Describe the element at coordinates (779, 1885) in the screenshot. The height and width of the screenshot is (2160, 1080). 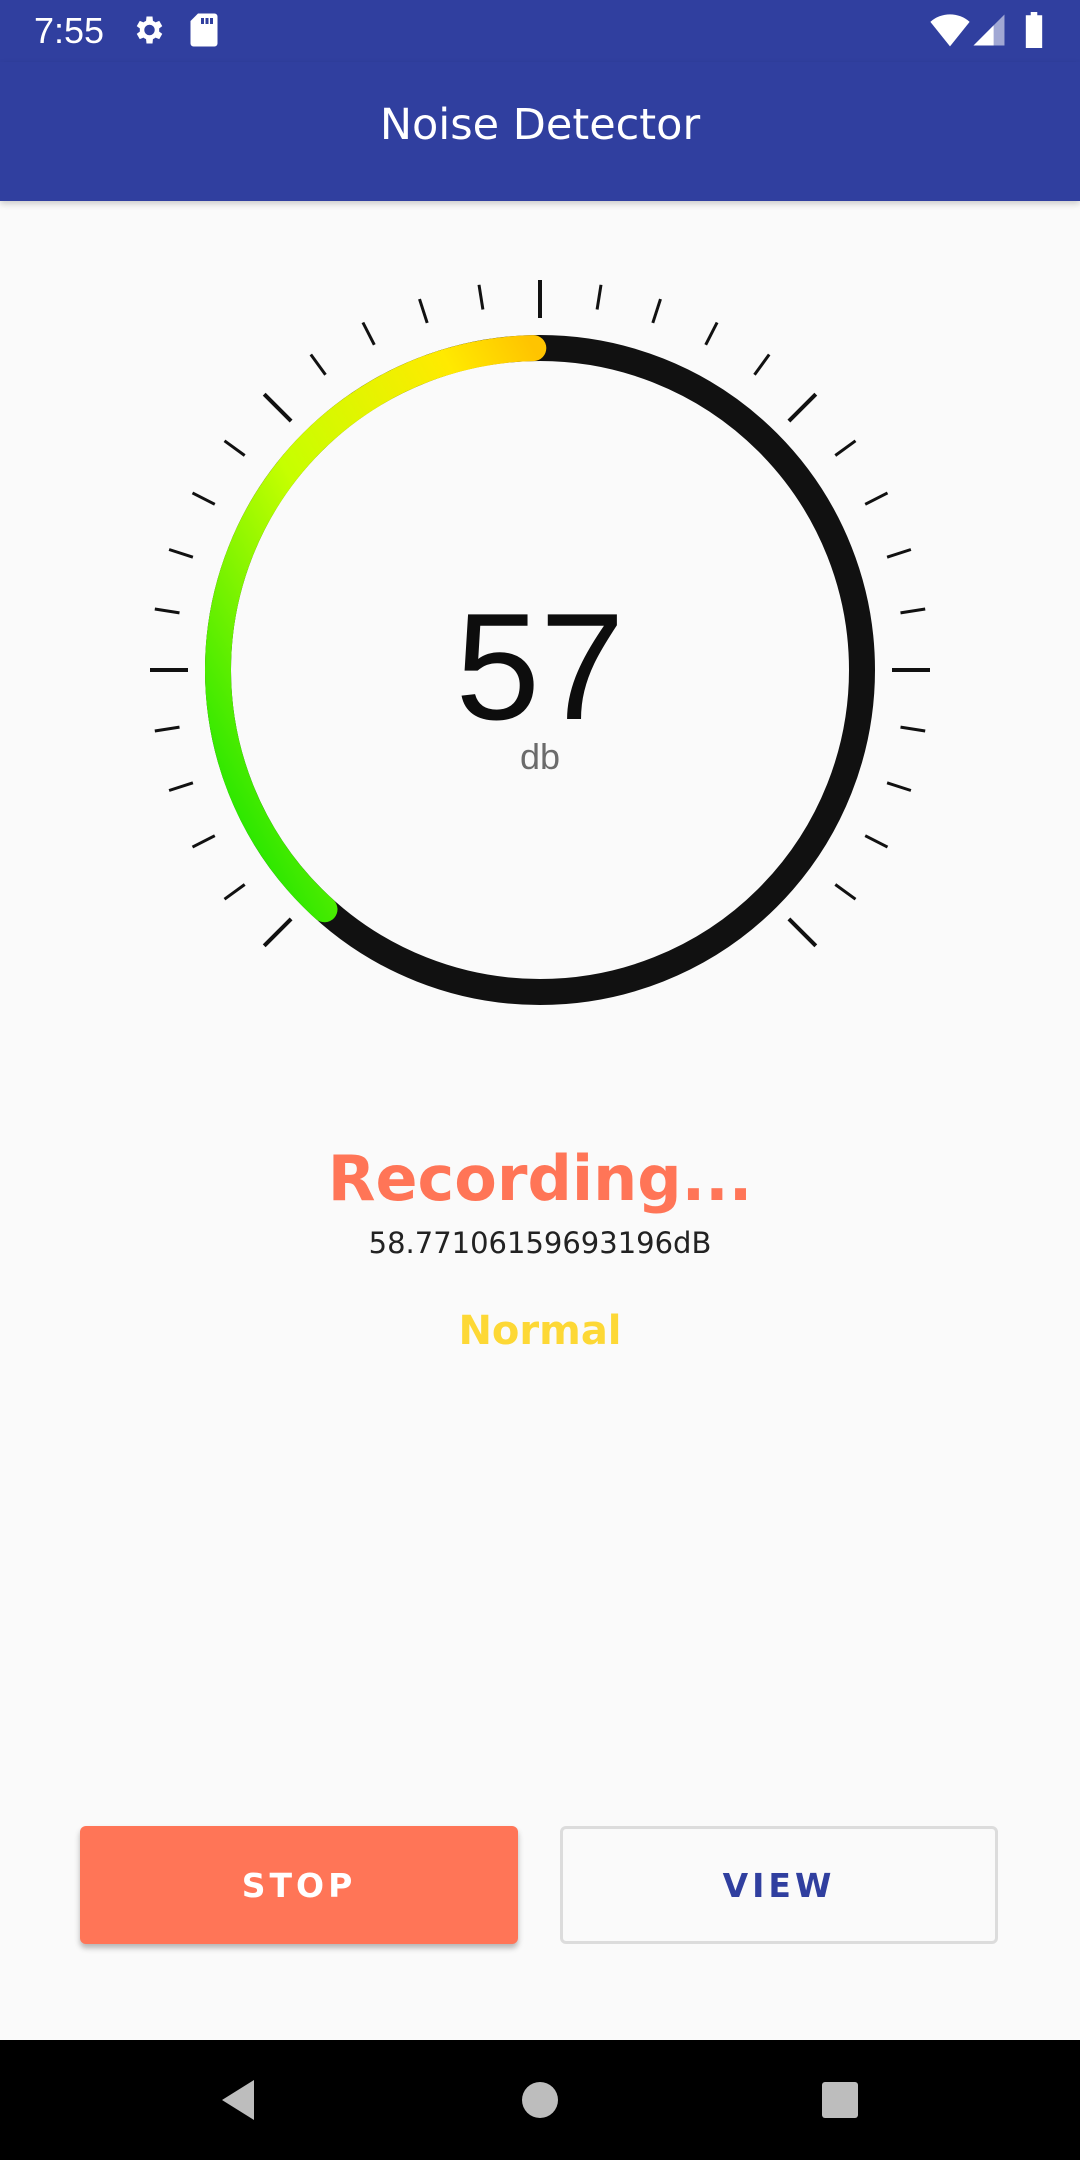
I see `view-button: VIEW` at that location.